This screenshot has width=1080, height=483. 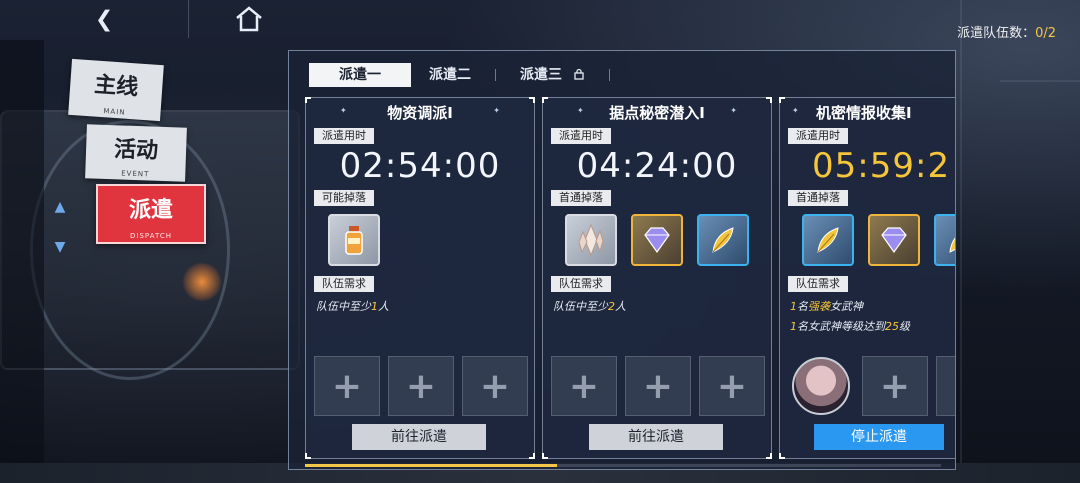 I want to click on dispatch-timer: 05:59:2, so click(x=881, y=166).